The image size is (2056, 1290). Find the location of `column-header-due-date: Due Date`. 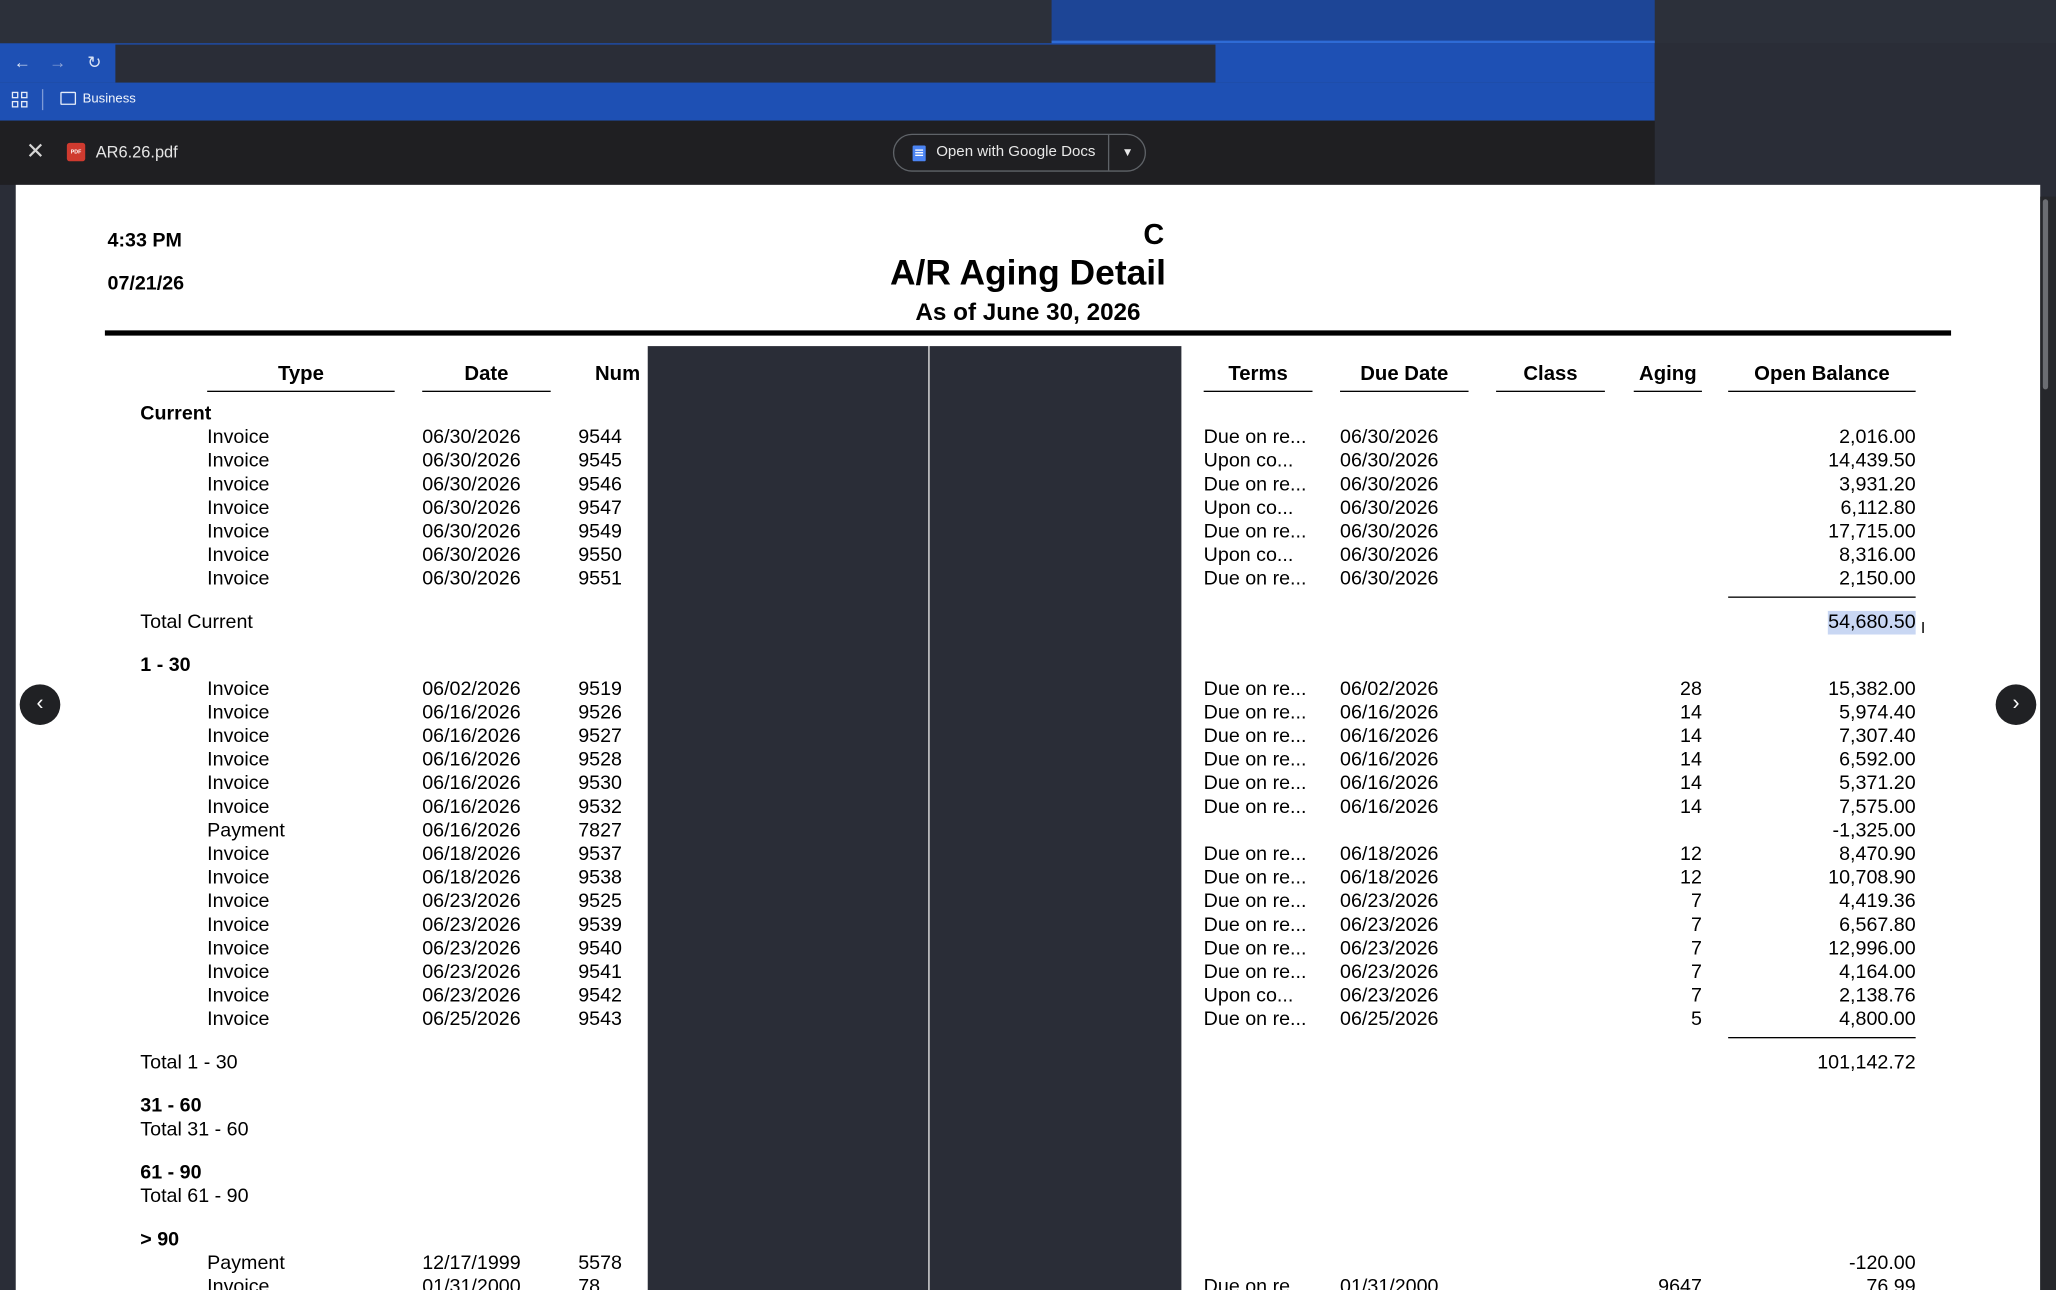

column-header-due-date: Due Date is located at coordinates (1404, 374).